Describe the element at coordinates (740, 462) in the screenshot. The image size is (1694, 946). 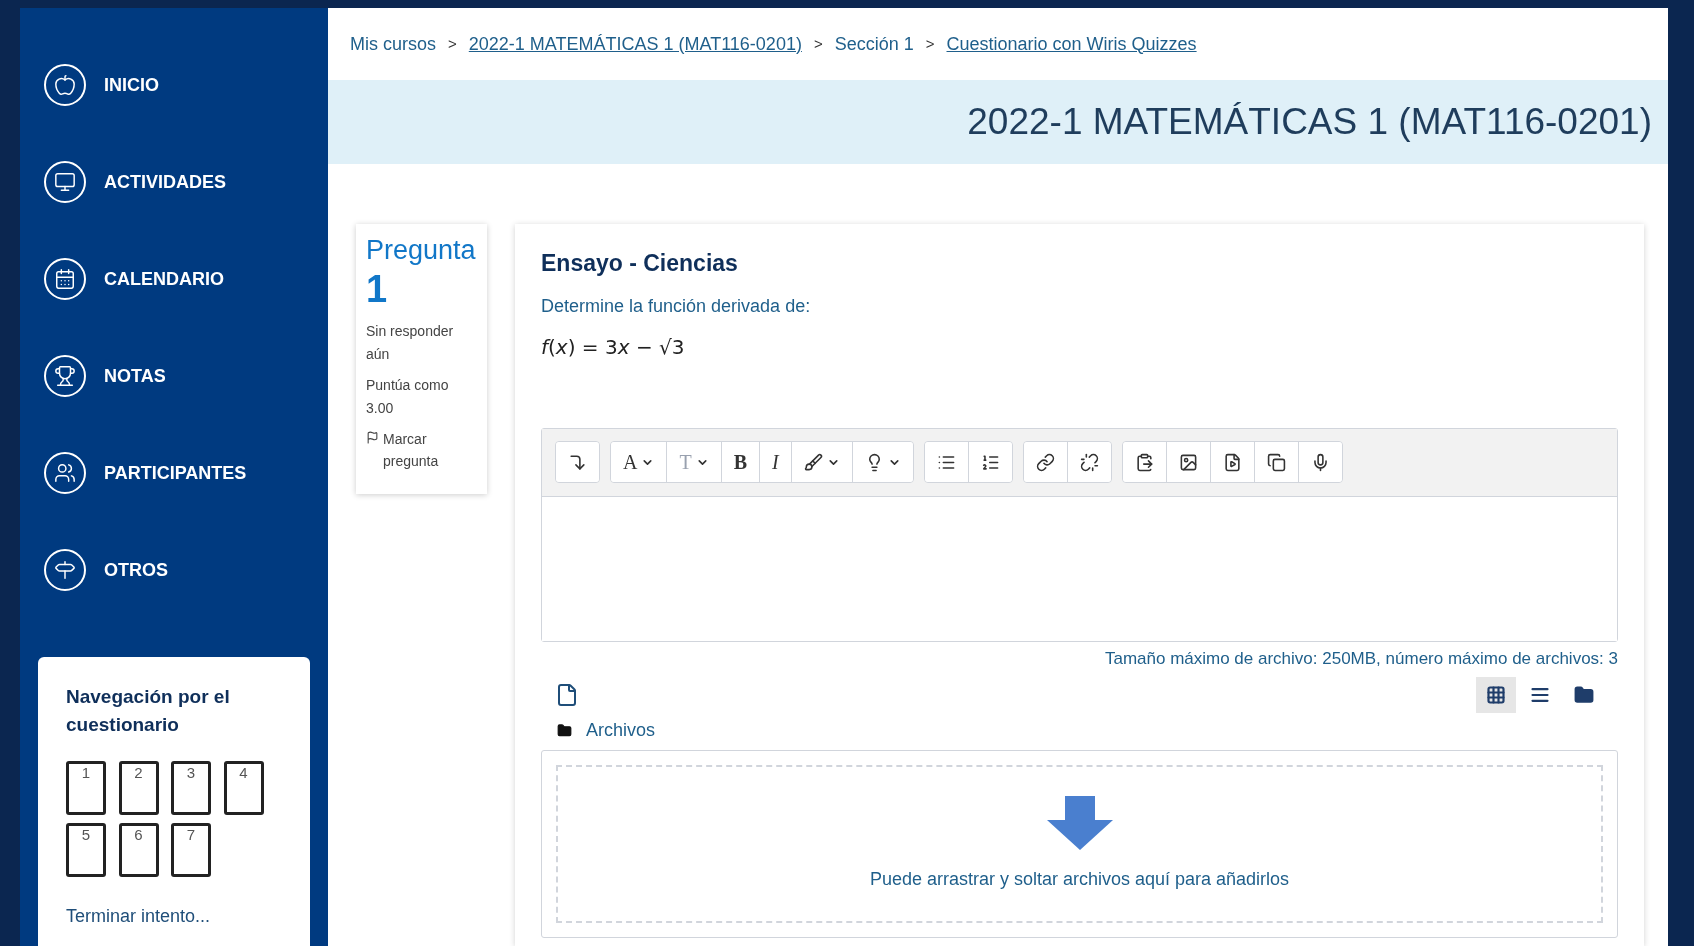
I see `toolbar-button: B` at that location.